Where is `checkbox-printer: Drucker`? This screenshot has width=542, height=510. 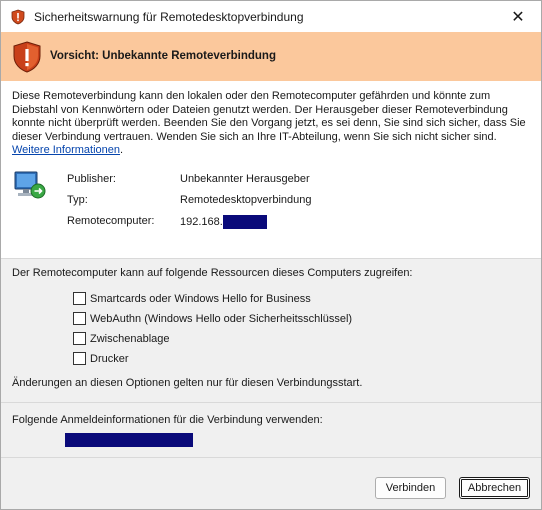 checkbox-printer: Drucker is located at coordinates (101, 358).